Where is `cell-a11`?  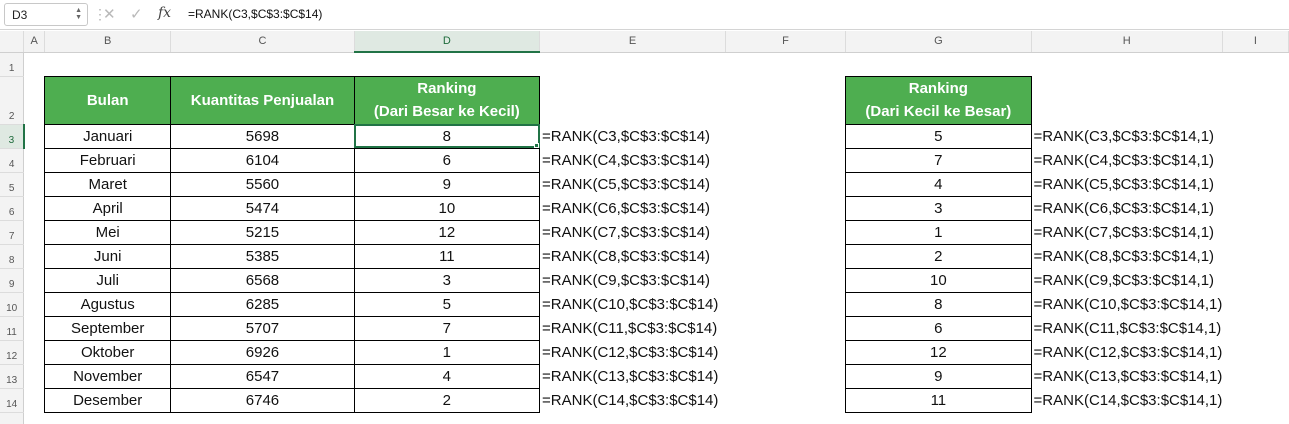
cell-a11 is located at coordinates (34, 328).